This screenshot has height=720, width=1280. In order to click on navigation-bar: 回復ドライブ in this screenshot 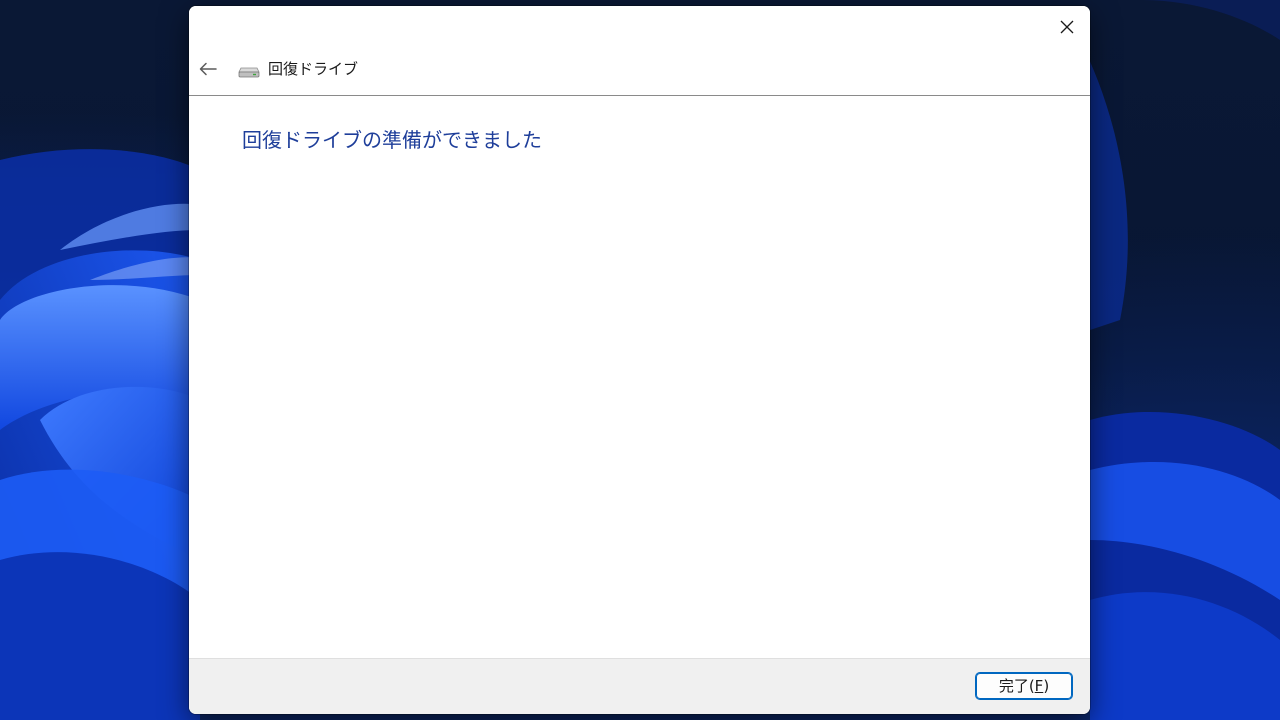, I will do `click(639, 72)`.